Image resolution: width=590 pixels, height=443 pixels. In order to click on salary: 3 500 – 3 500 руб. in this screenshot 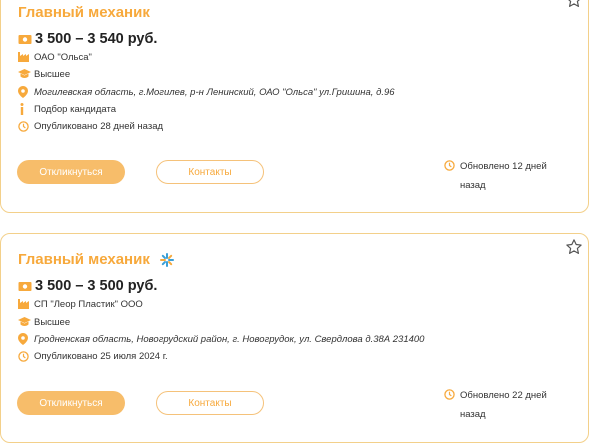, I will do `click(96, 286)`.